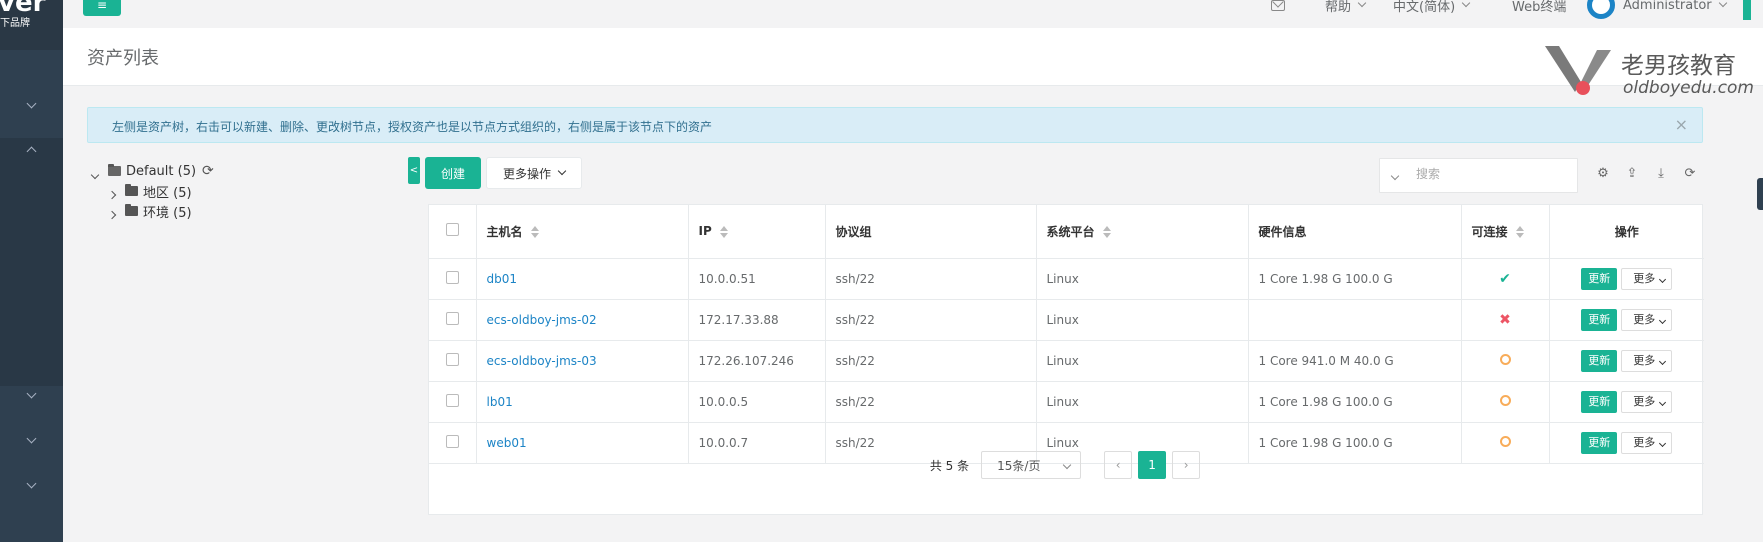 This screenshot has height=542, width=1763. I want to click on more-actions-button: 更多操作, so click(534, 173).